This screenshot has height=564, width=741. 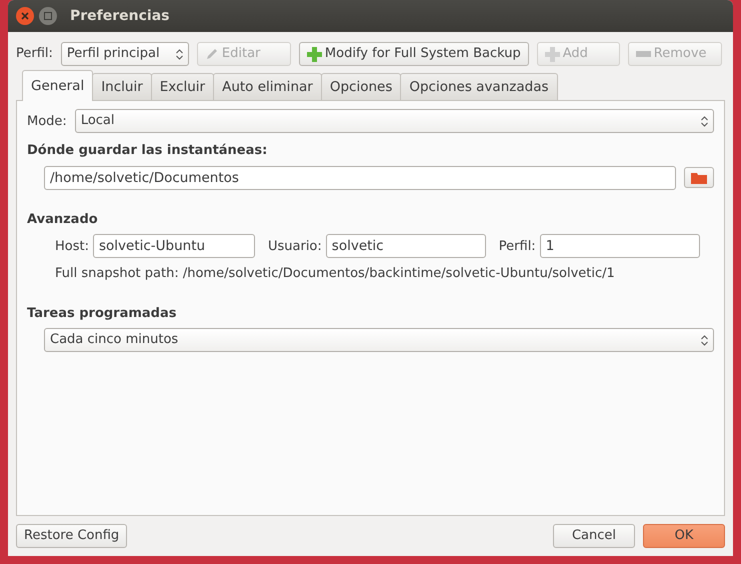 I want to click on schedule-dropdown: Cada cinco minutos, so click(x=379, y=340).